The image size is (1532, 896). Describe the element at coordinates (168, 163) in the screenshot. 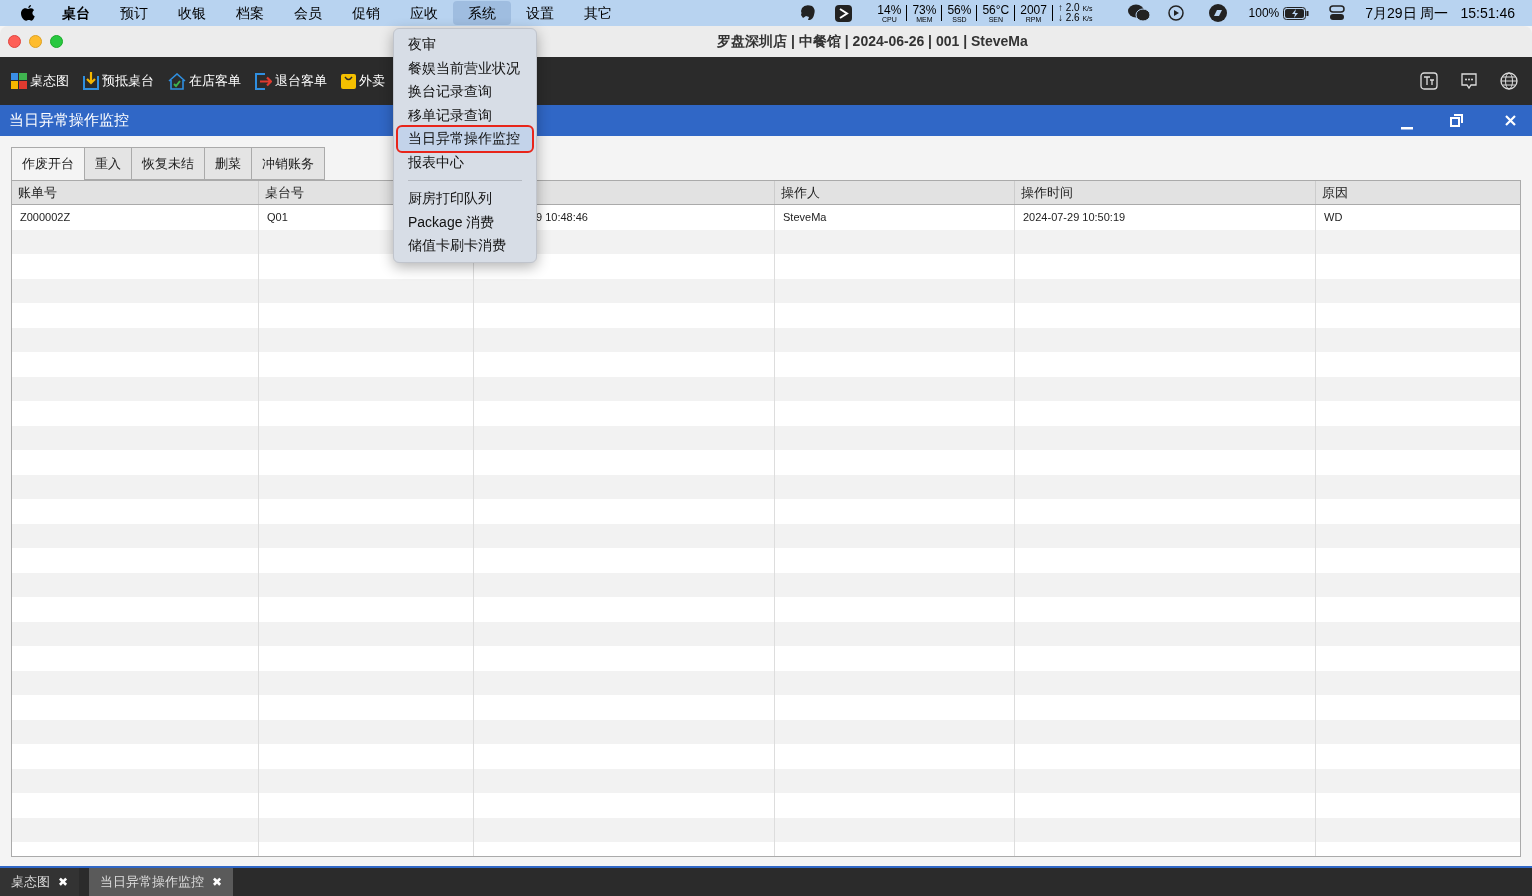

I see `tab: 恢复未结` at that location.